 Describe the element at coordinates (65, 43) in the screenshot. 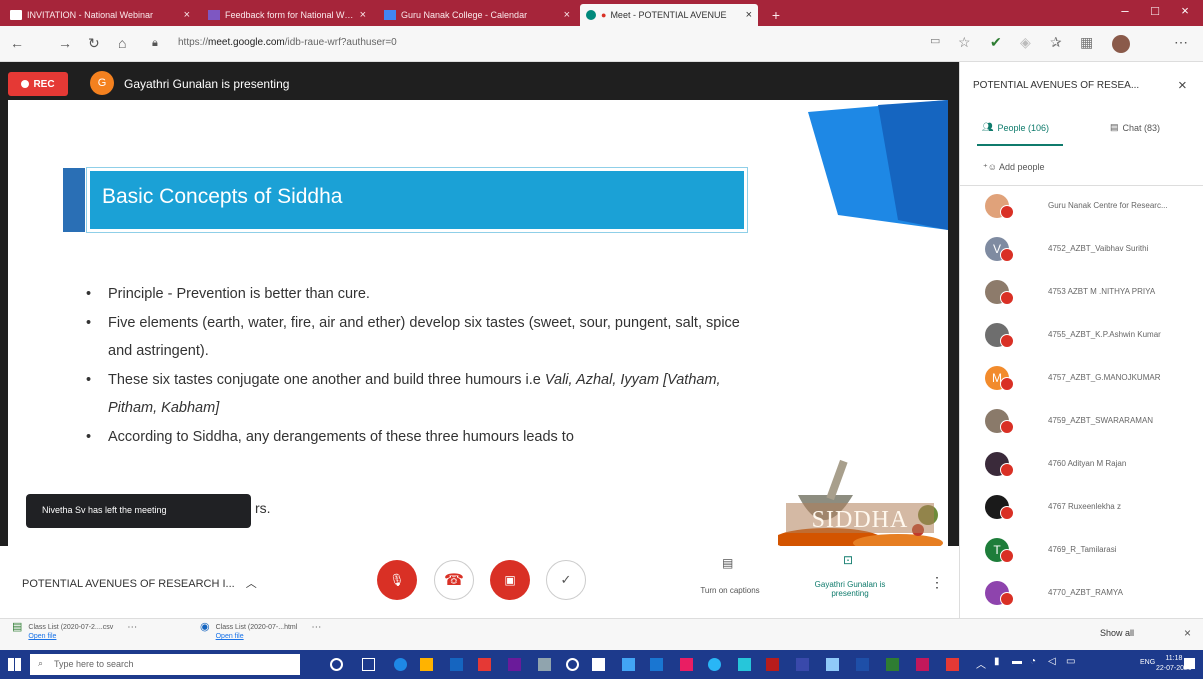

I see `forward-icon: →` at that location.